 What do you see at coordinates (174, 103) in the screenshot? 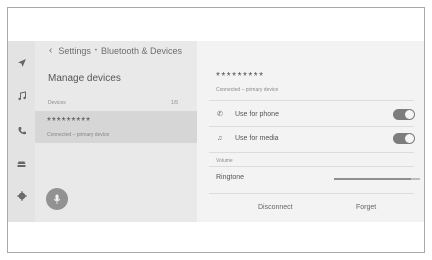
I see `devices-count: 1/5` at bounding box center [174, 103].